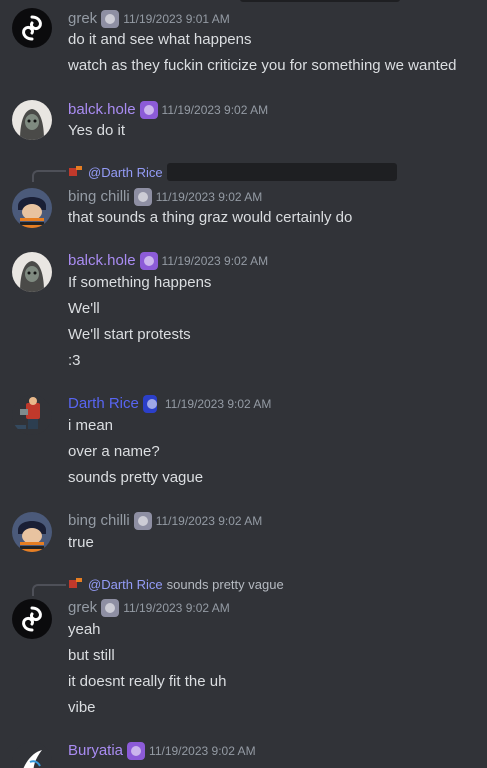 This screenshot has height=768, width=487. I want to click on redacted-reply-text, so click(281, 172).